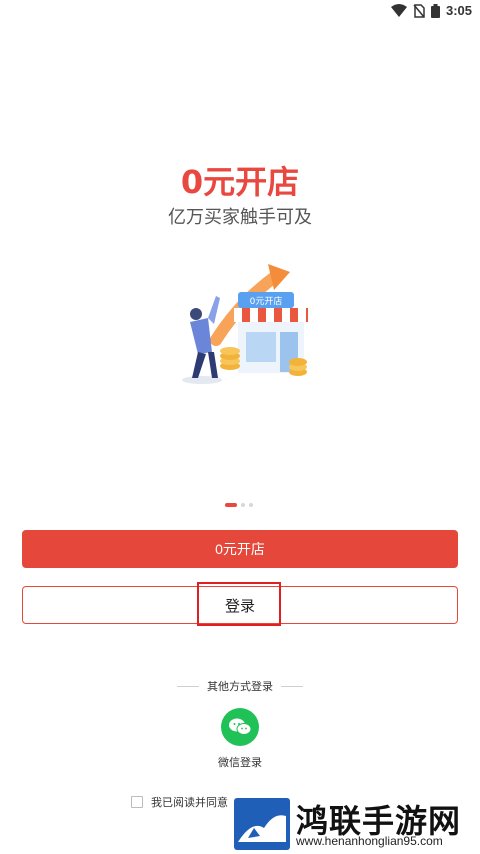 The height and width of the screenshot is (854, 480). Describe the element at coordinates (240, 217) in the screenshot. I see `hero-subtitle: 亿万买家触手可及` at that location.